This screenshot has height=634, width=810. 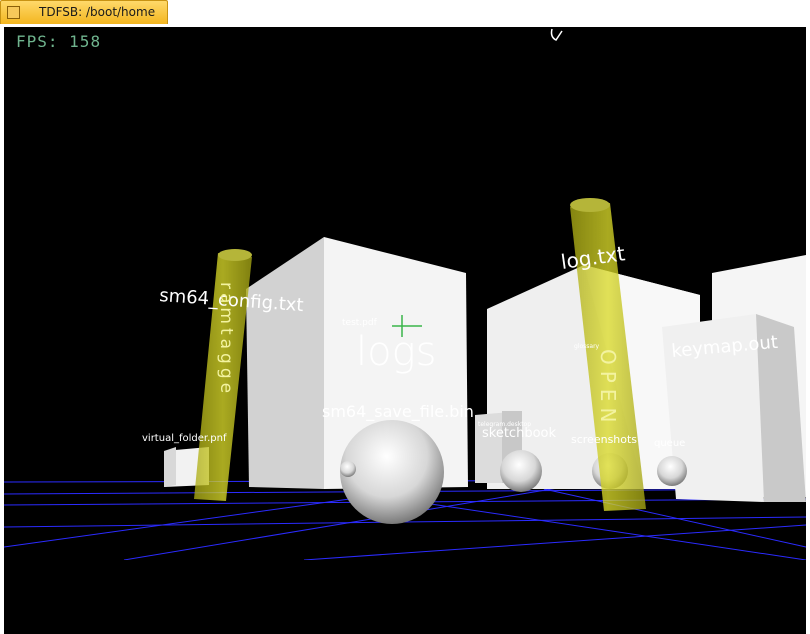 What do you see at coordinates (669, 443) in the screenshot?
I see `label-queue: queue` at bounding box center [669, 443].